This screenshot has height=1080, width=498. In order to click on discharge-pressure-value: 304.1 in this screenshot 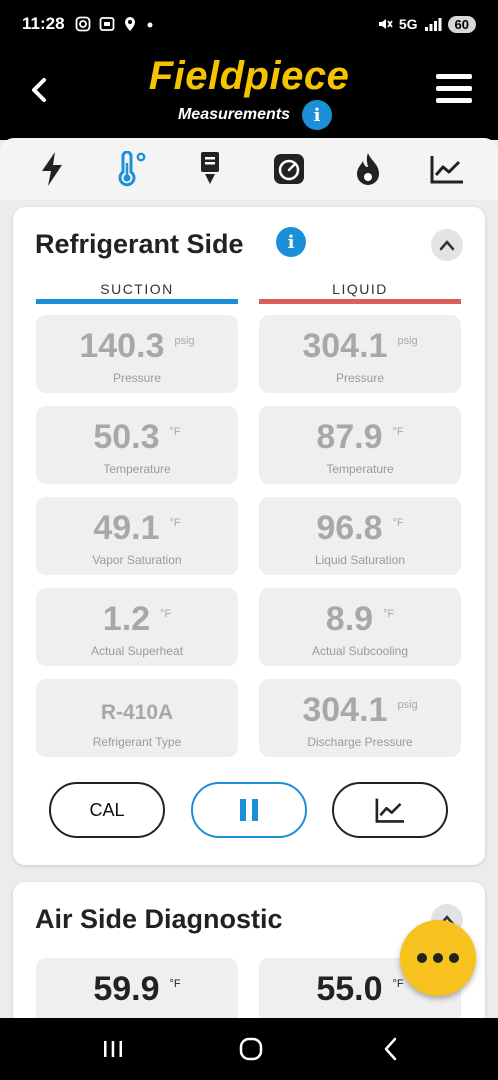, I will do `click(345, 710)`.